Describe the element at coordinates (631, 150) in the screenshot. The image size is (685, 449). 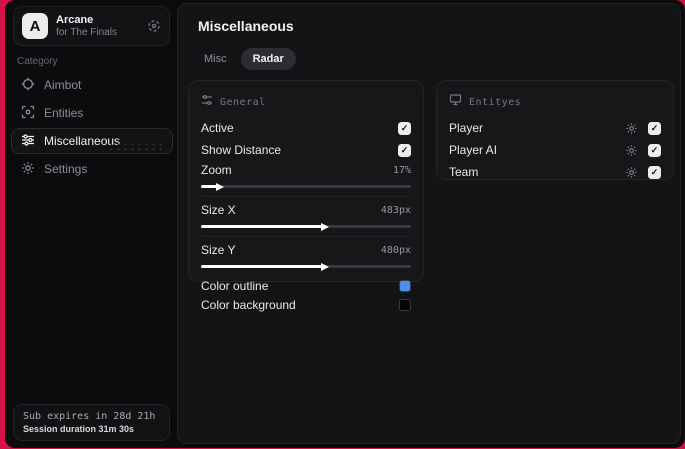
I see `player-ai-gear-icon` at that location.